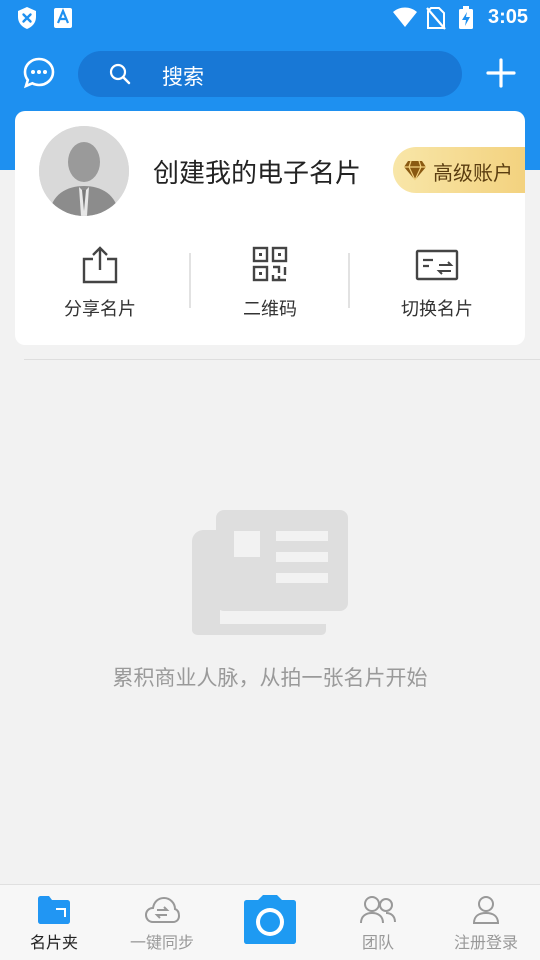 The width and height of the screenshot is (540, 960). What do you see at coordinates (378, 910) in the screenshot?
I see `team-icon` at bounding box center [378, 910].